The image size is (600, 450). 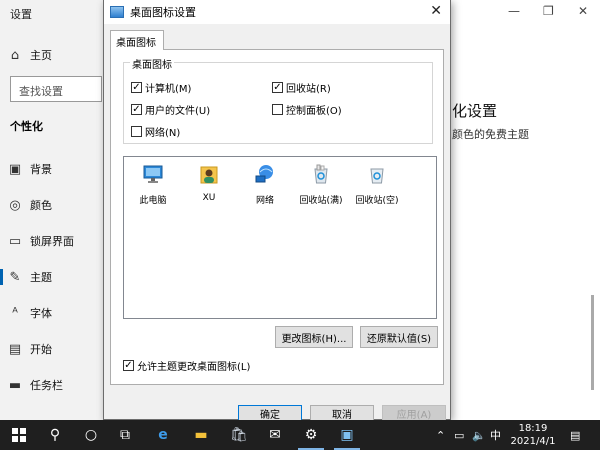 I want to click on apply-button: 应用(A), so click(x=414, y=413).